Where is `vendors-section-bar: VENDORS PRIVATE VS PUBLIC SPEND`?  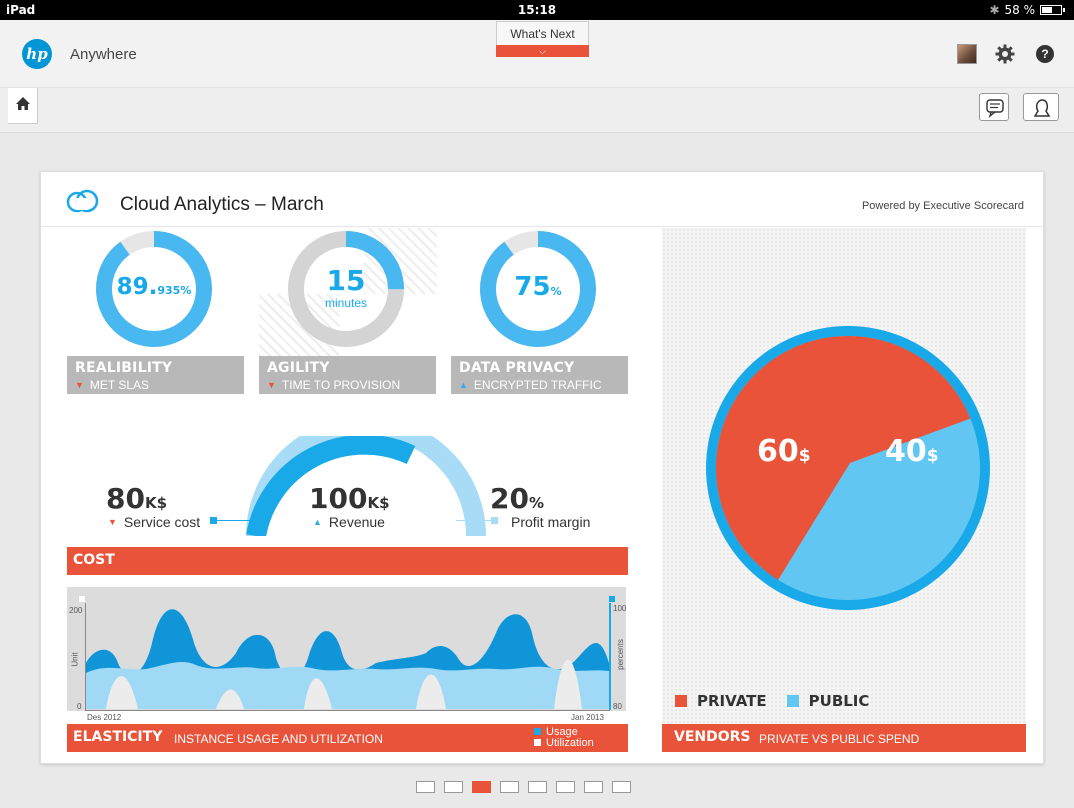 vendors-section-bar: VENDORS PRIVATE VS PUBLIC SPEND is located at coordinates (844, 738).